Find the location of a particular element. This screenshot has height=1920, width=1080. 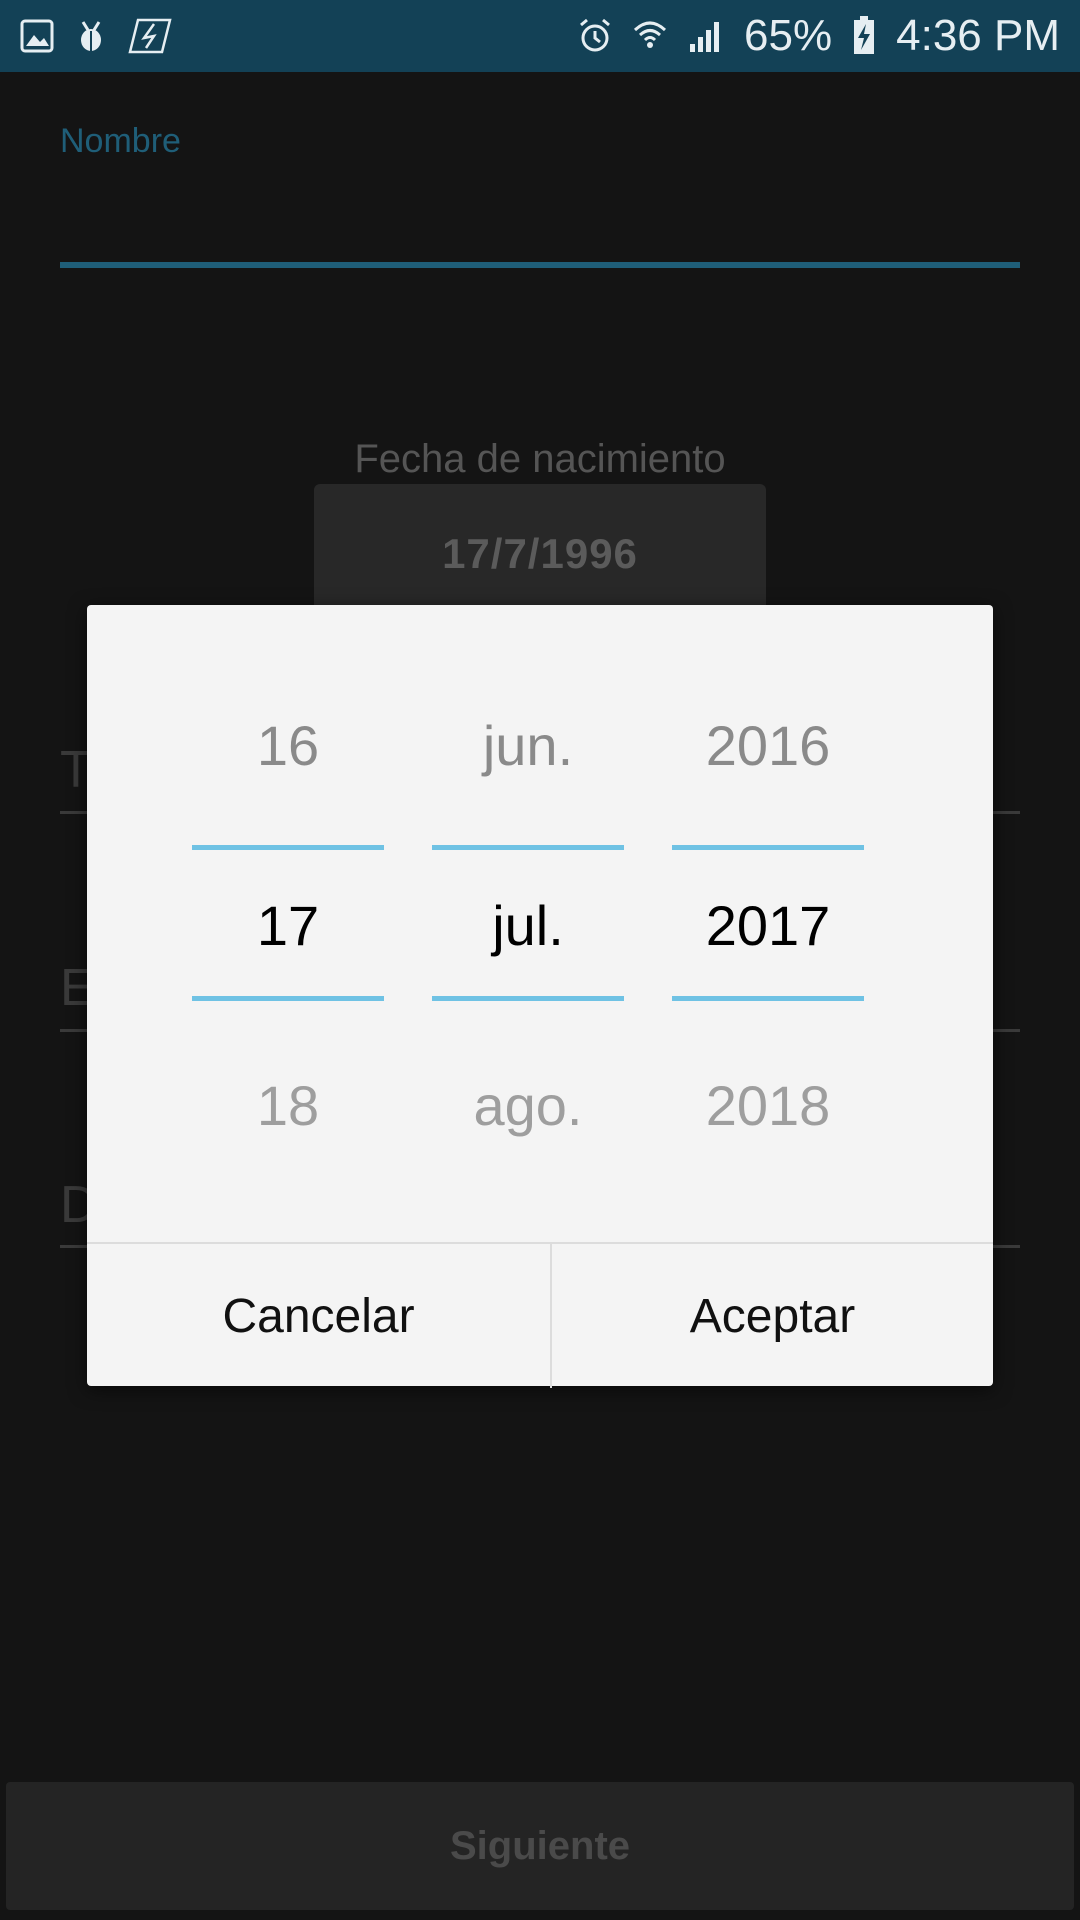

alarm-icon is located at coordinates (595, 36).